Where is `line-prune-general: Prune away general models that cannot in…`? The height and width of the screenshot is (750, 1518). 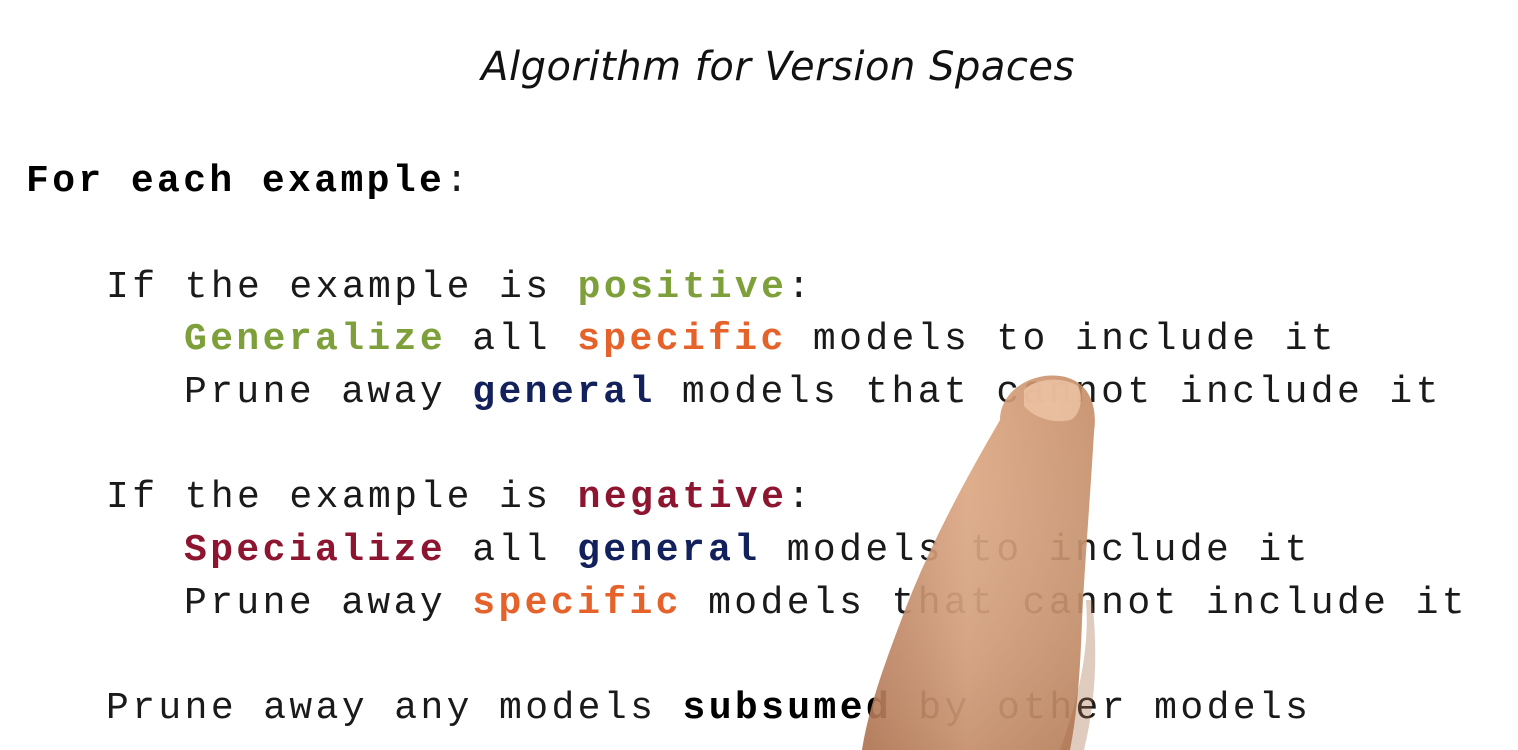
line-prune-general: Prune away general models that cannot in… is located at coordinates (813, 393).